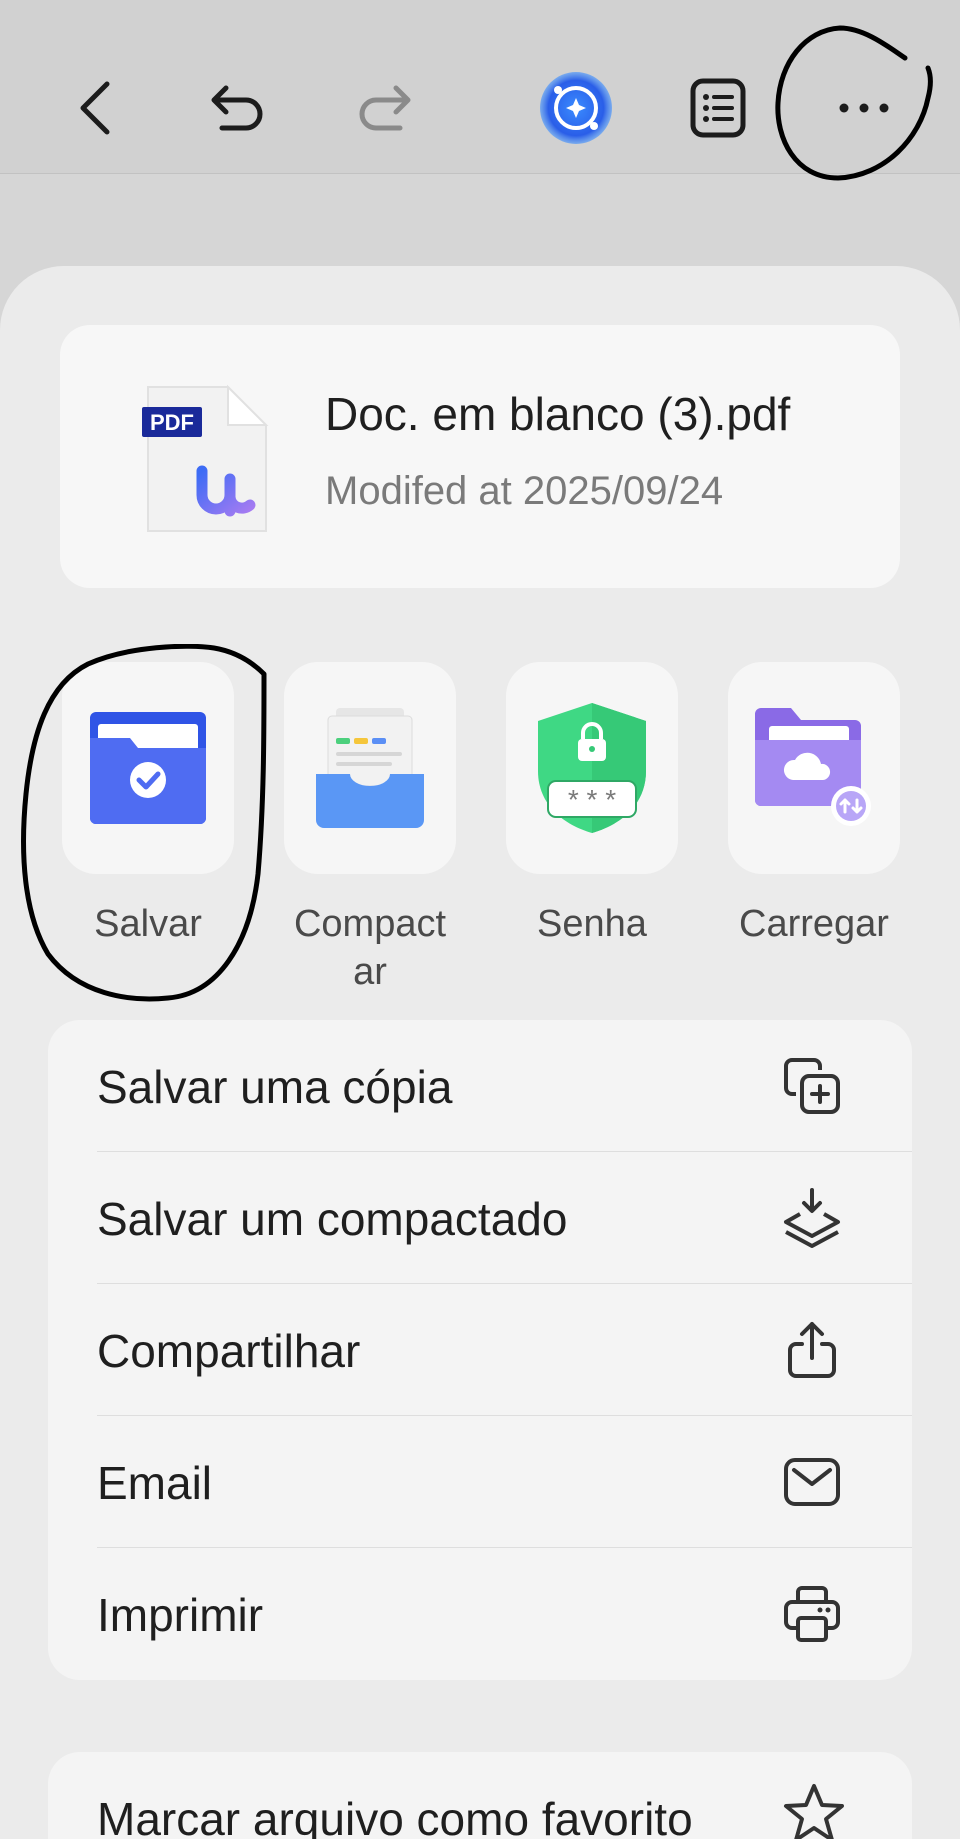 The image size is (960, 1839). I want to click on action-carregar: Carregar, so click(814, 805).